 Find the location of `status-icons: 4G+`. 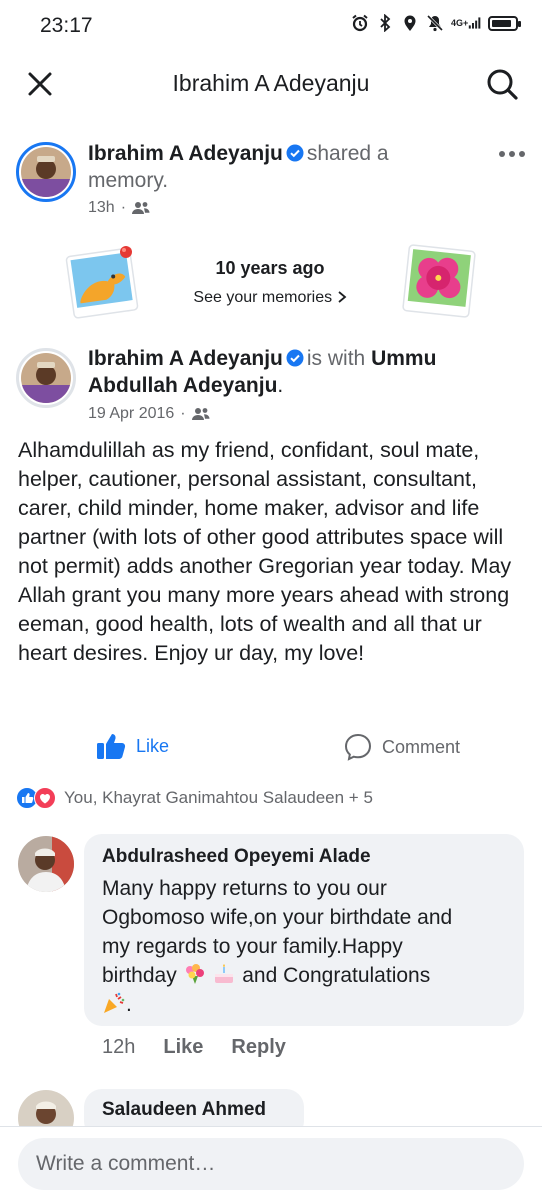

status-icons: 4G+ is located at coordinates (436, 23).